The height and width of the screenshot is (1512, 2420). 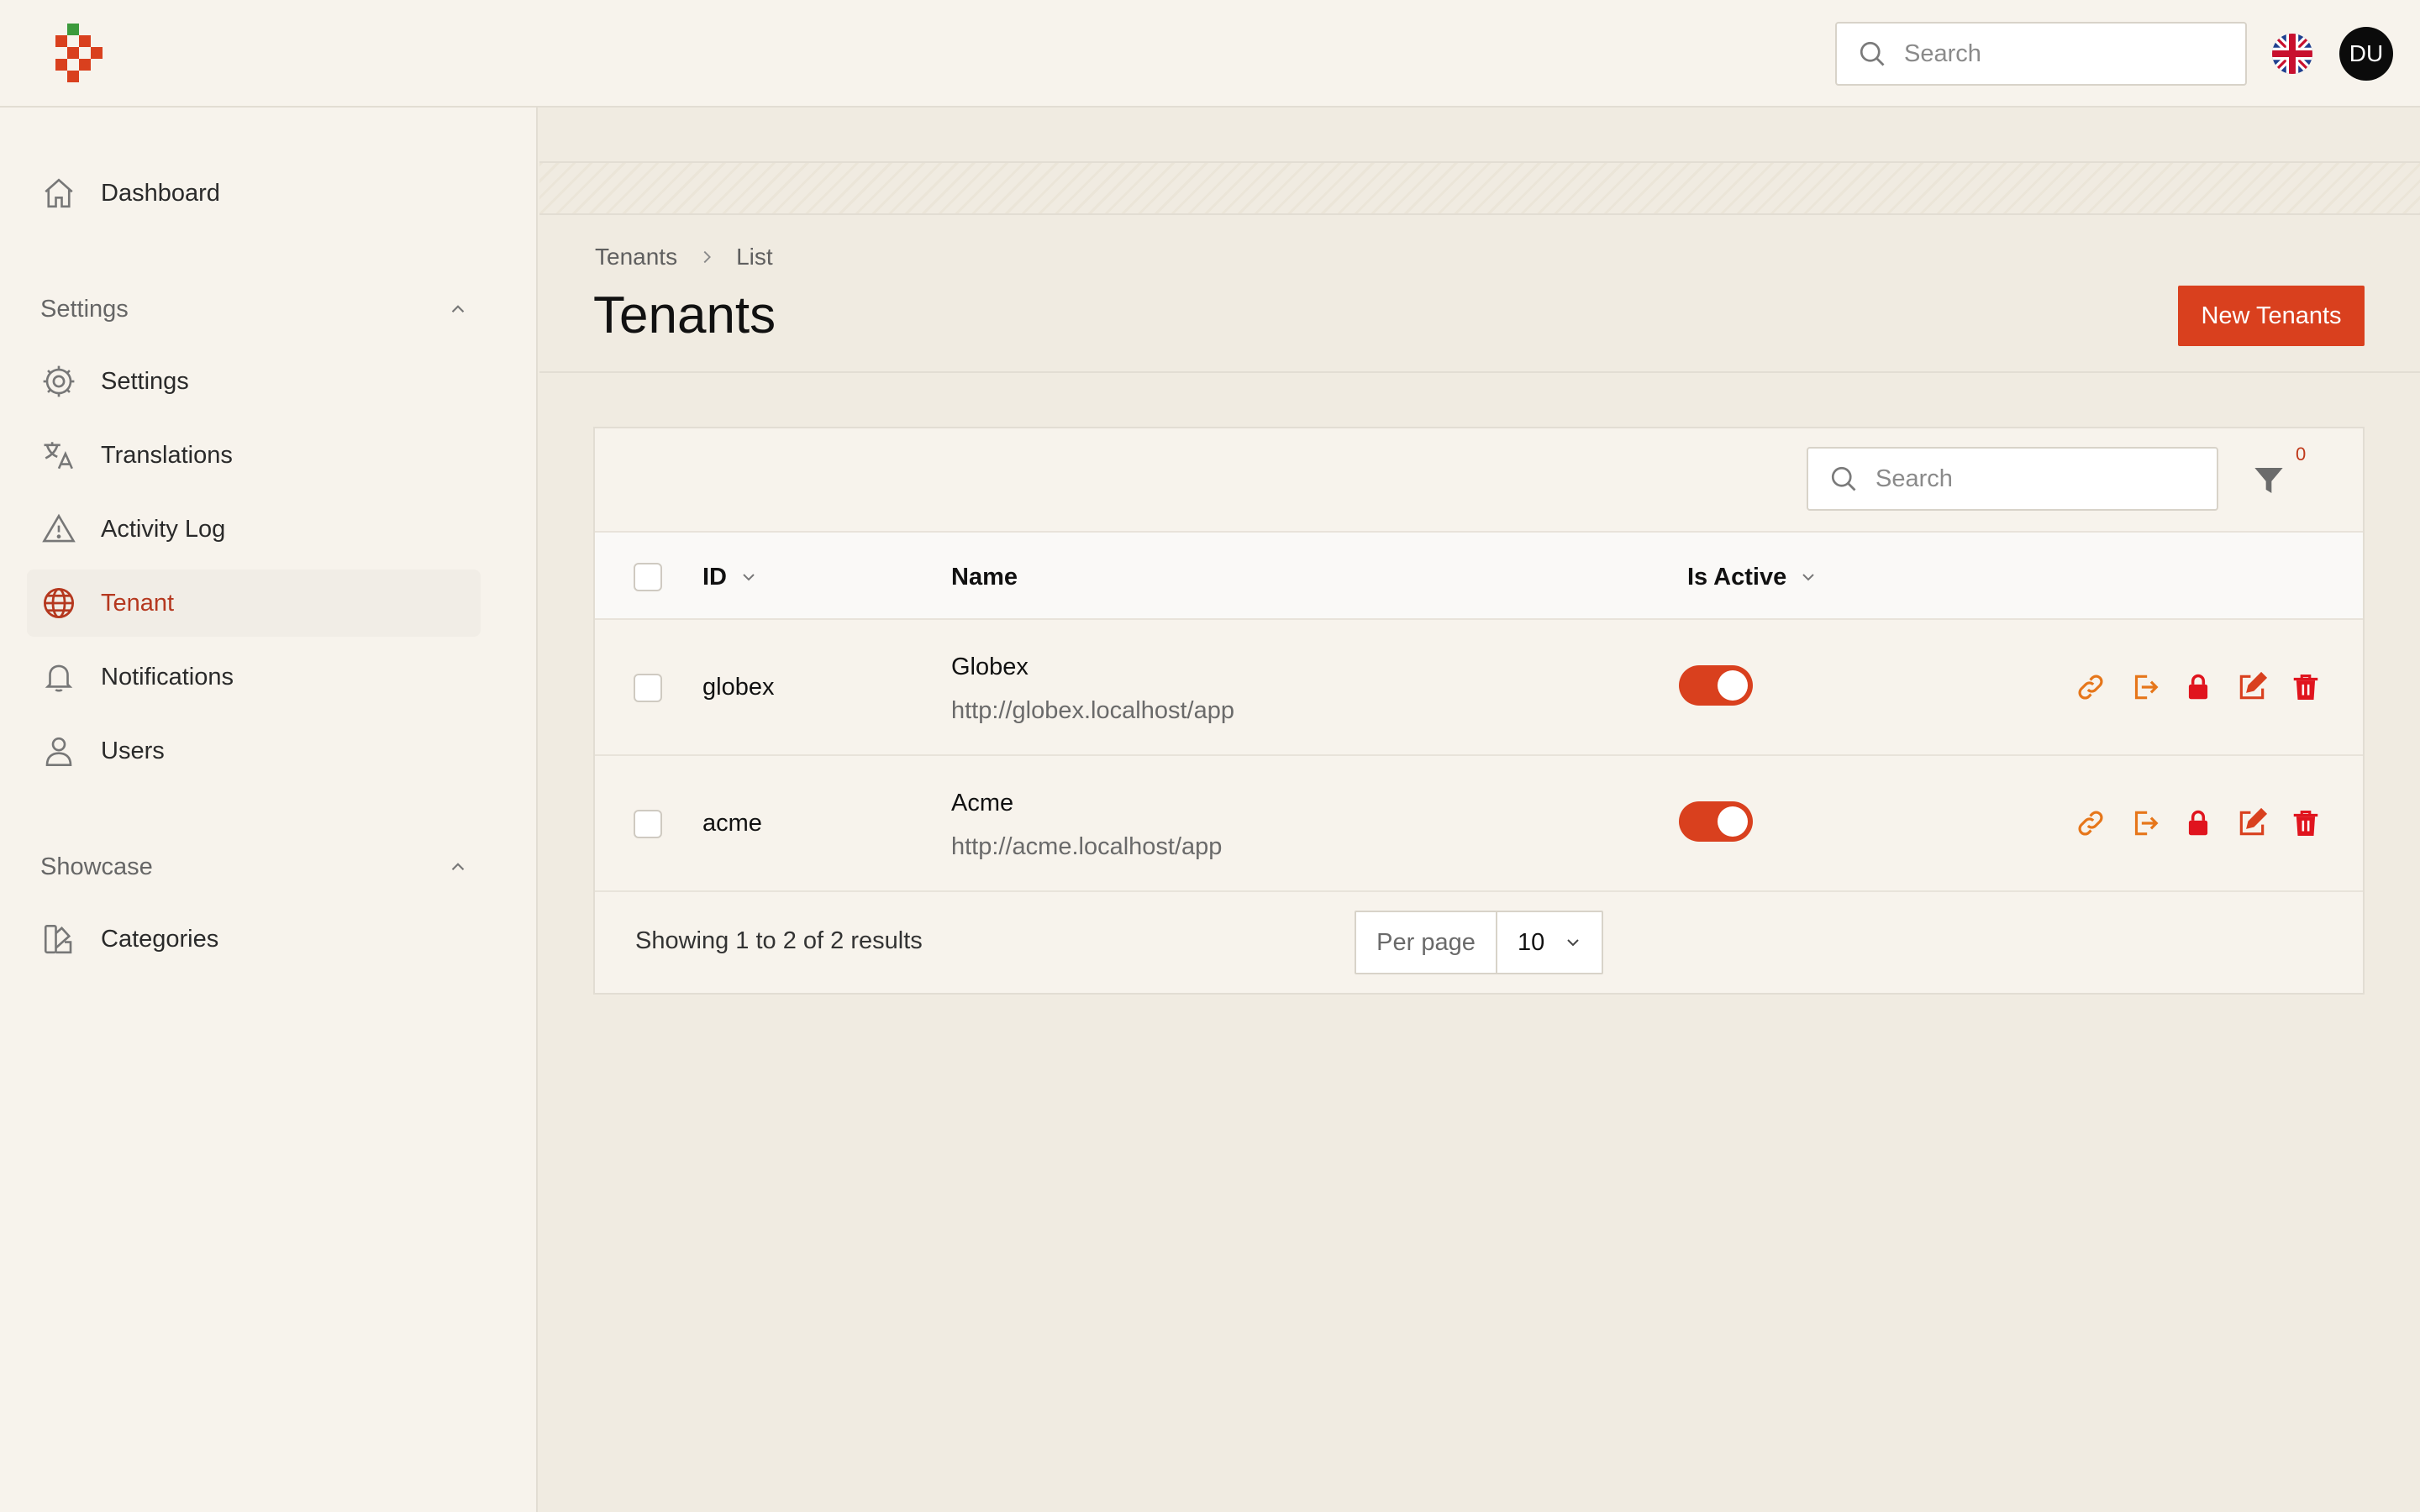 I want to click on breadcrumb-tenants: Tenants, so click(x=636, y=257).